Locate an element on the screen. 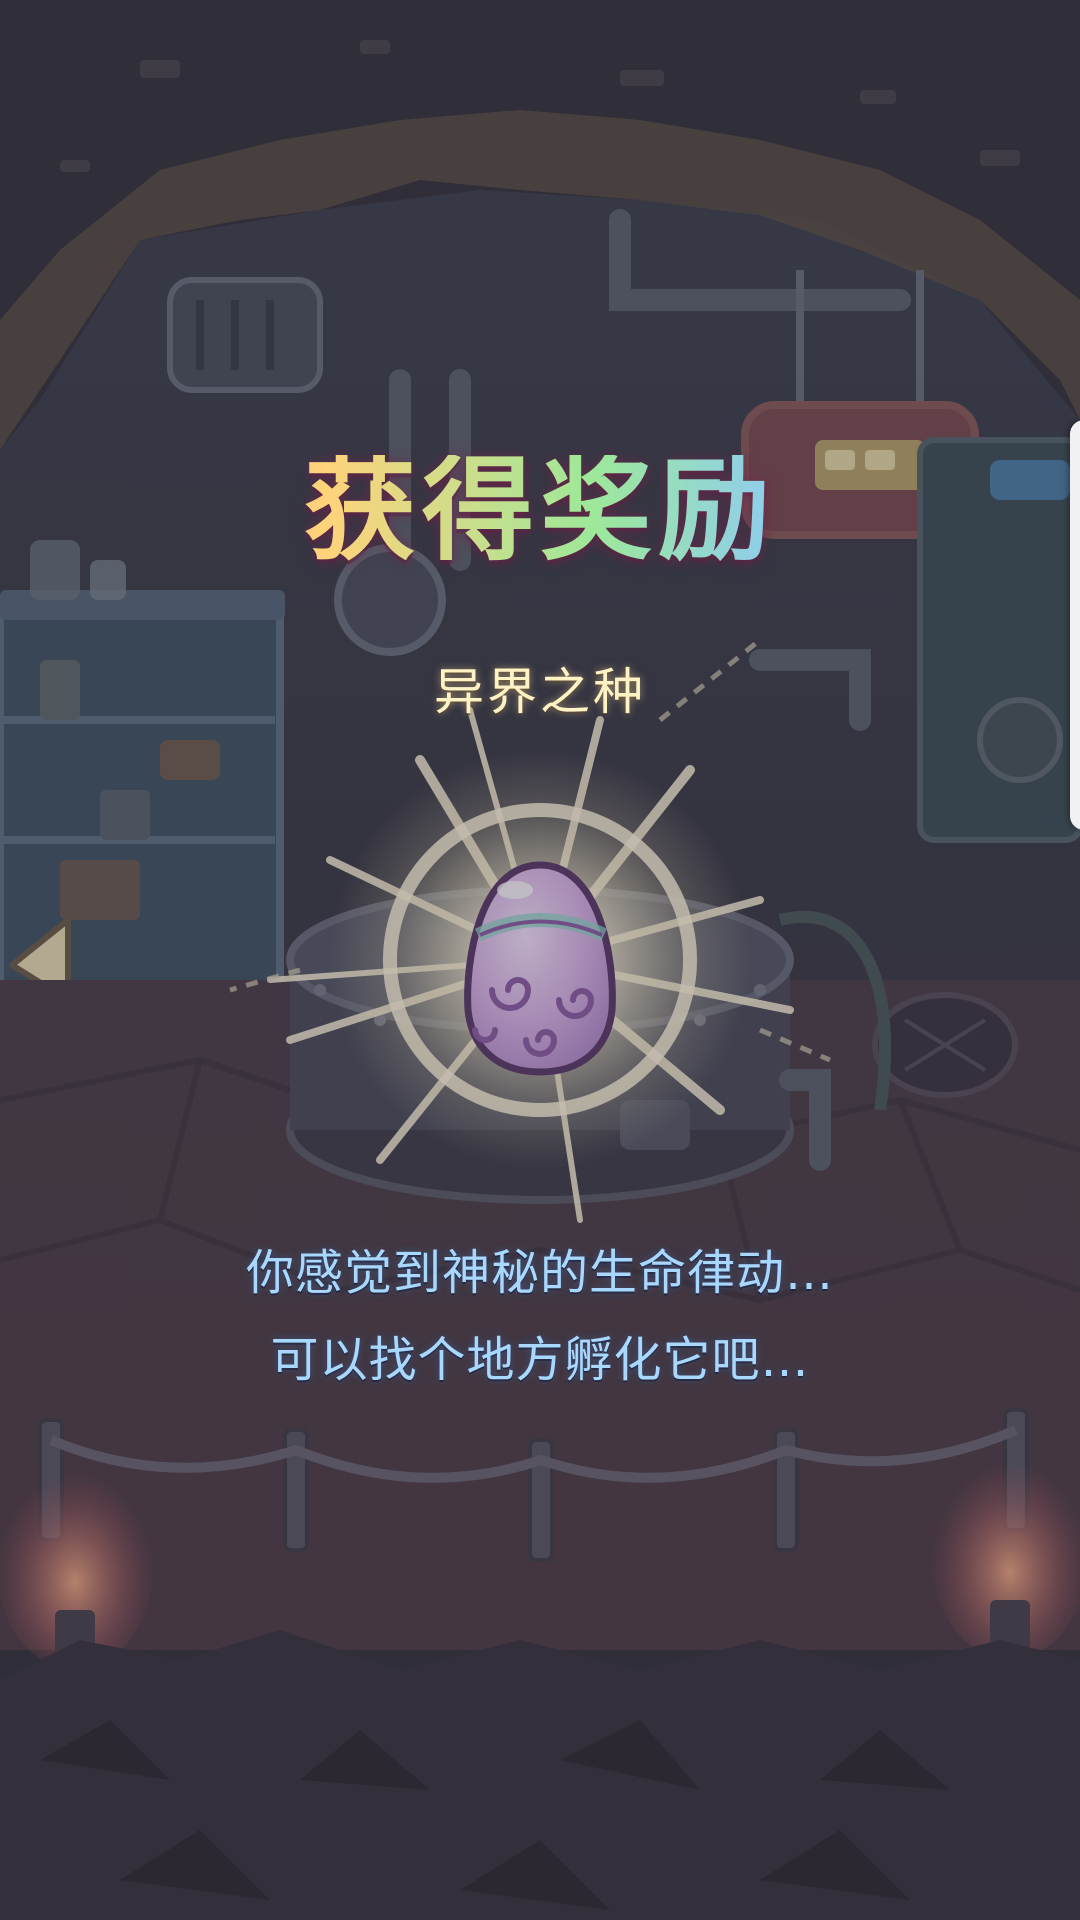 This screenshot has width=1080, height=1920. lab-shelf is located at coordinates (142, 772).